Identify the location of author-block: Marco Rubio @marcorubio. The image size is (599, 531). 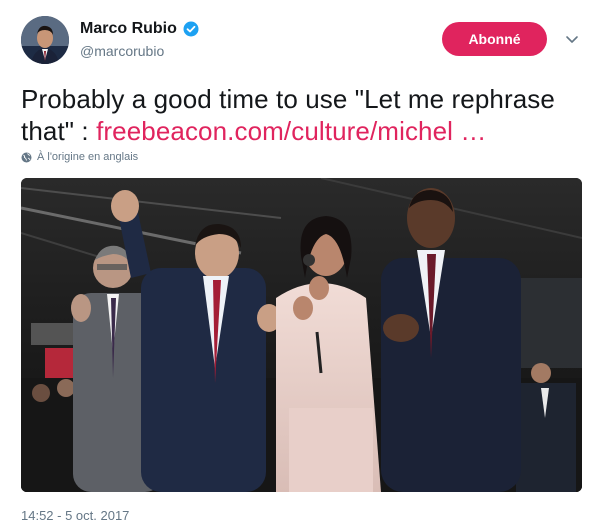
(139, 39).